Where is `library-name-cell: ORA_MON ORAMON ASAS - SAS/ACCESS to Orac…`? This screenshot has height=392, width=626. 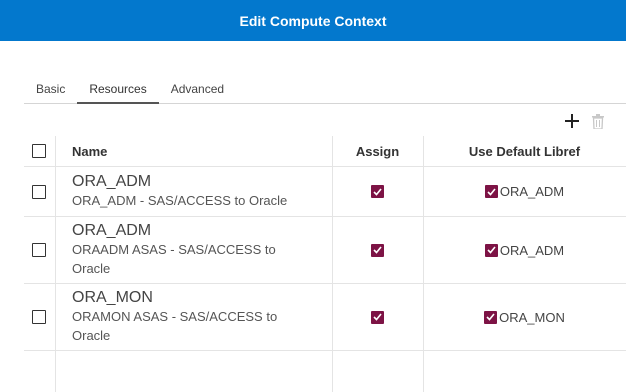 library-name-cell: ORA_MON ORAMON ASAS - SAS/ACCESS to Orac… is located at coordinates (187, 317).